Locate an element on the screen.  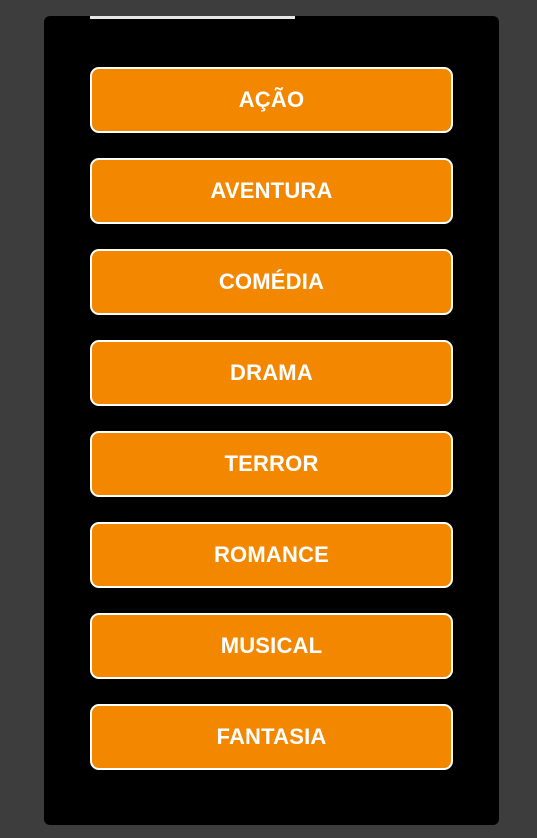
genre-button-romance: ROMANCE is located at coordinates (271, 555).